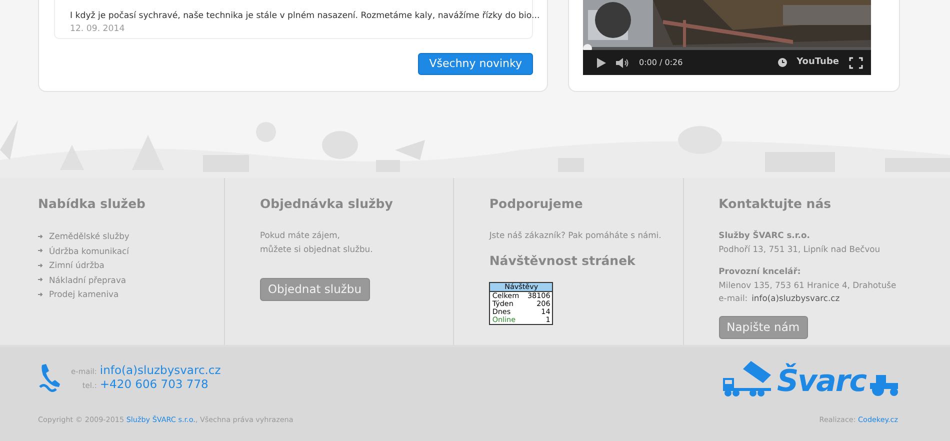 The width and height of the screenshot is (950, 441). What do you see at coordinates (748, 379) in the screenshot?
I see `dump-truck-icon` at bounding box center [748, 379].